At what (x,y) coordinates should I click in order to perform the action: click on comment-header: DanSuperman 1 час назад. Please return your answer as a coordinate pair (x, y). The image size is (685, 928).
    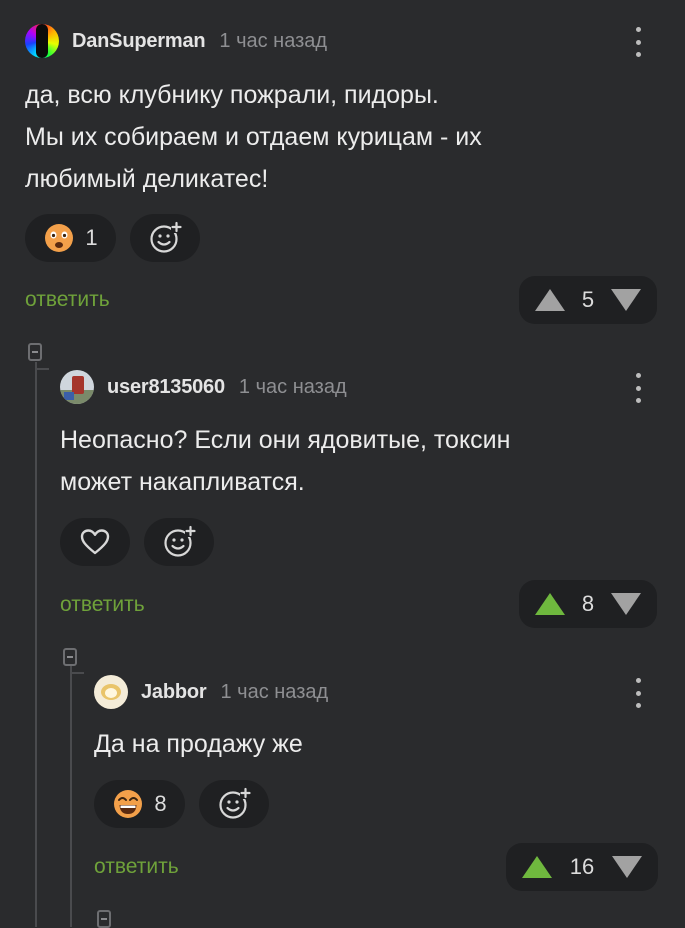
    Looking at the image, I should click on (176, 41).